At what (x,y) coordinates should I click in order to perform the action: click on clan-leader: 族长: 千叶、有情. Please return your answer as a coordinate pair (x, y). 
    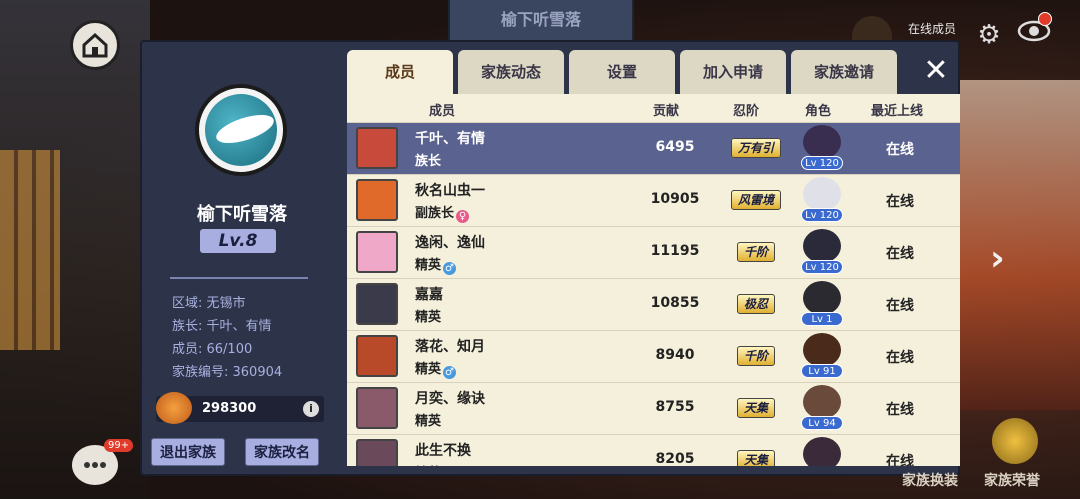
    Looking at the image, I should click on (222, 326).